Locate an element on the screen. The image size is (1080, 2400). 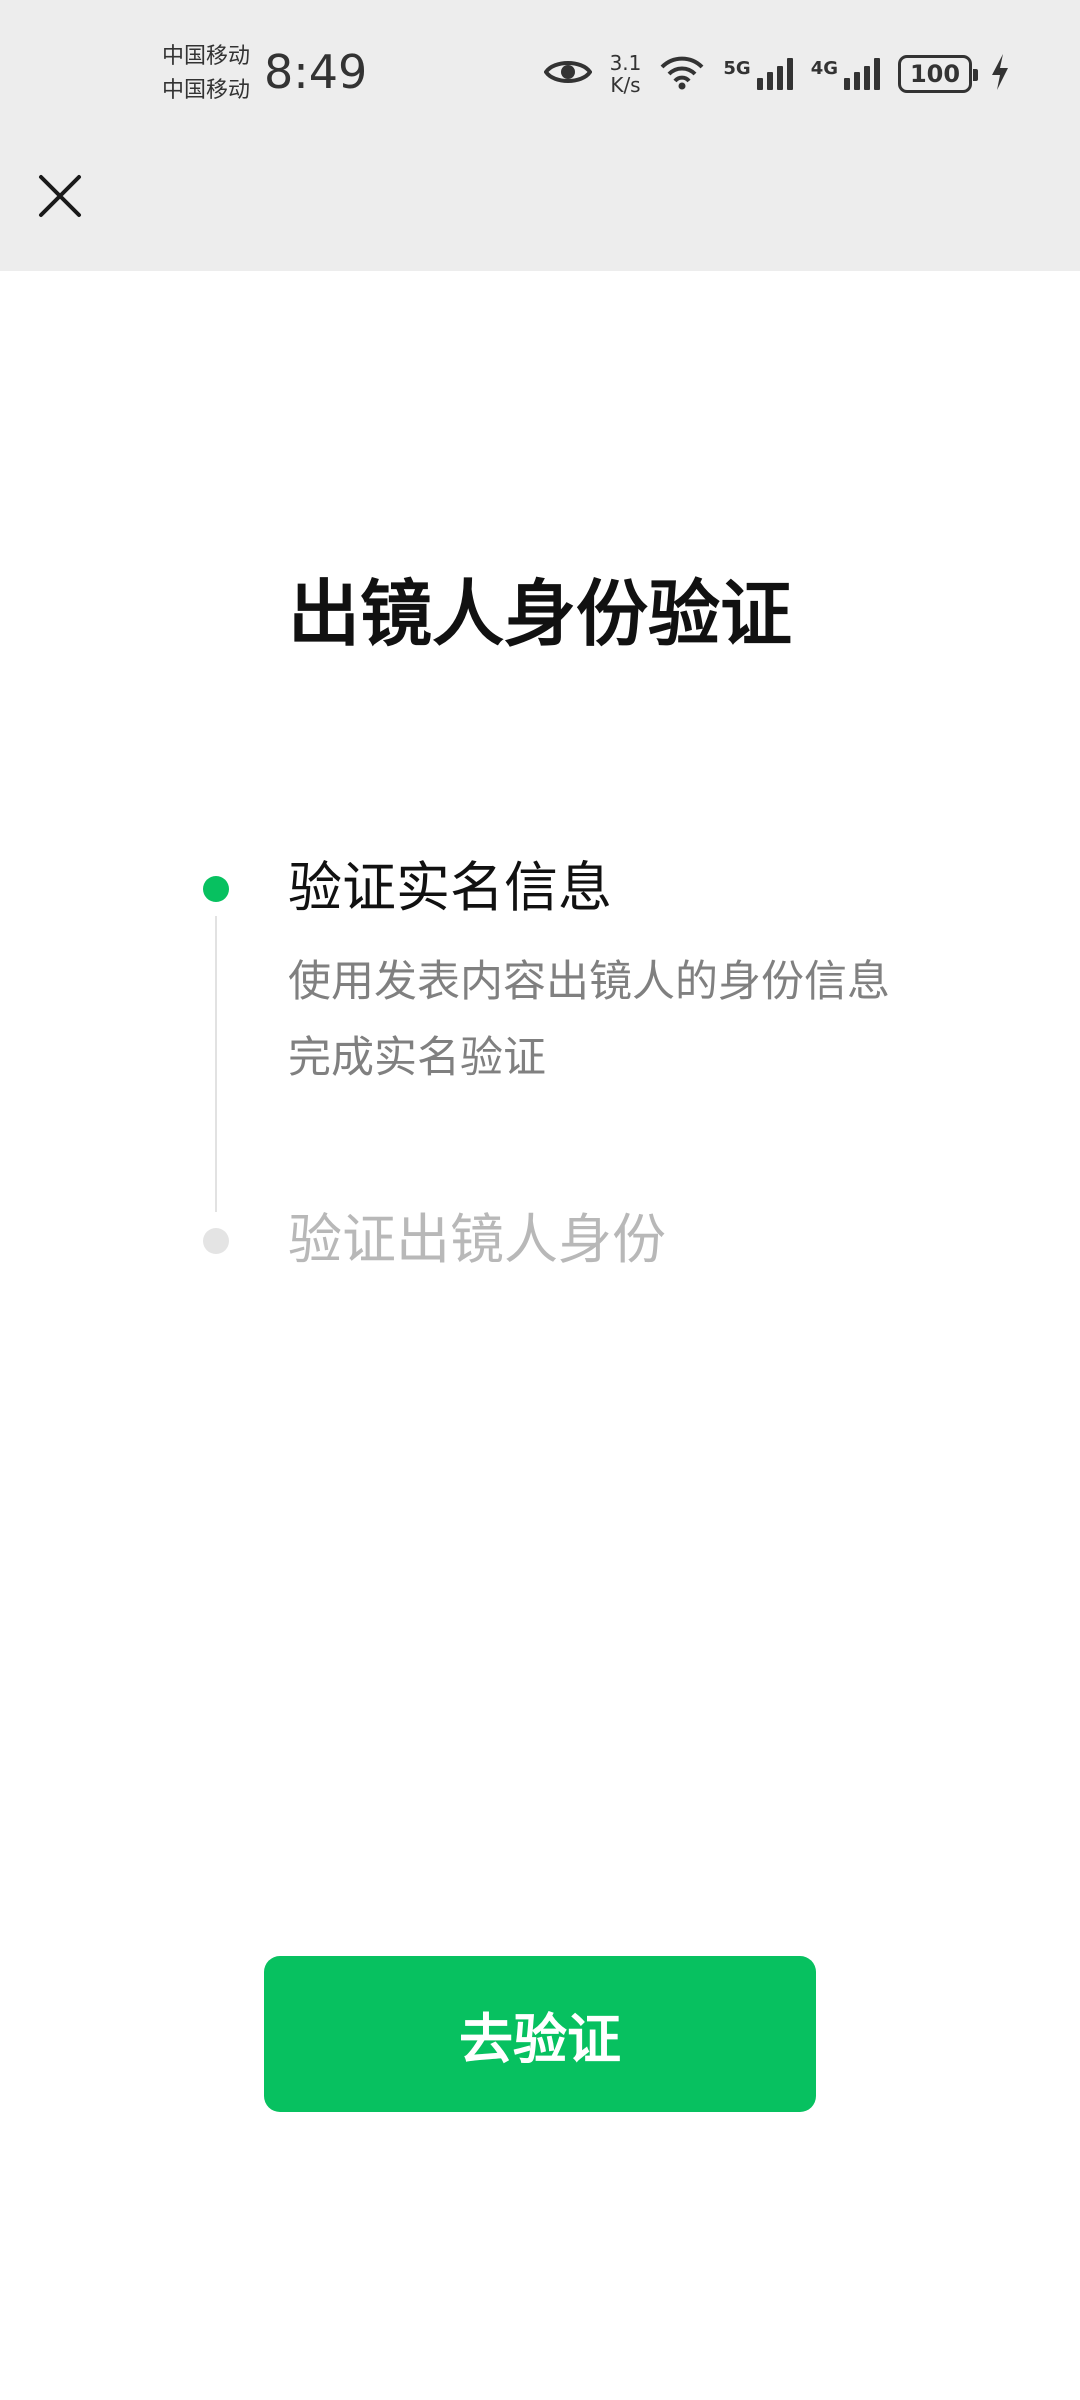
wifi-icon is located at coordinates (682, 74).